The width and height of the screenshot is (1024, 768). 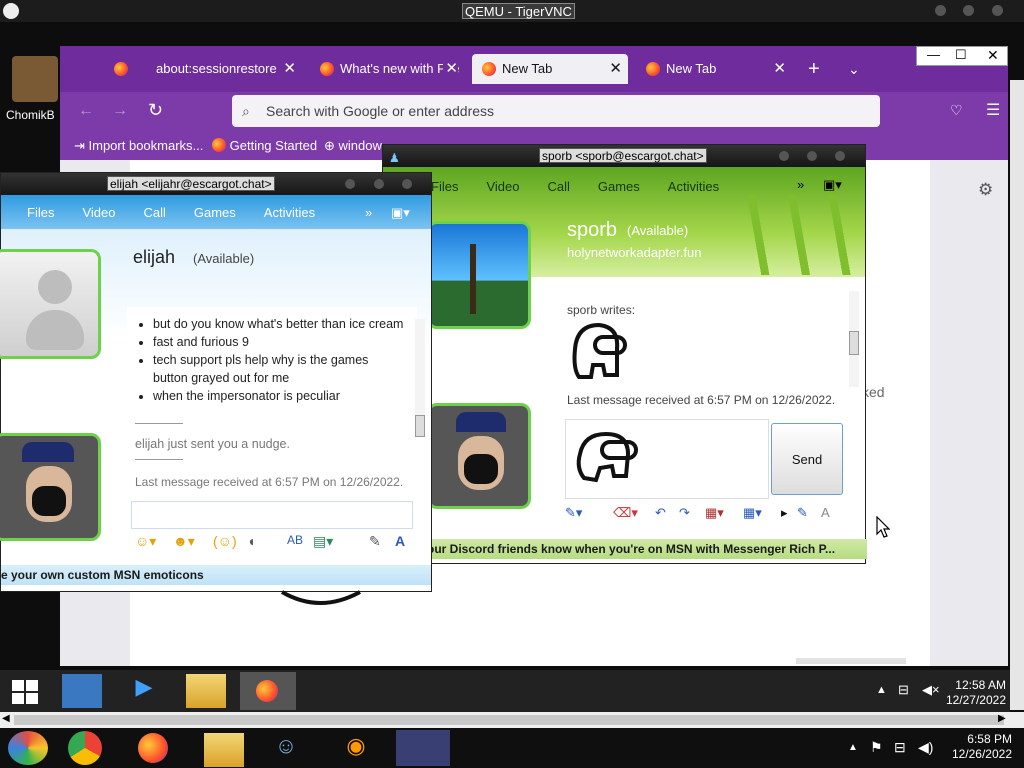 What do you see at coordinates (807, 459) in the screenshot?
I see `send-button: Send` at bounding box center [807, 459].